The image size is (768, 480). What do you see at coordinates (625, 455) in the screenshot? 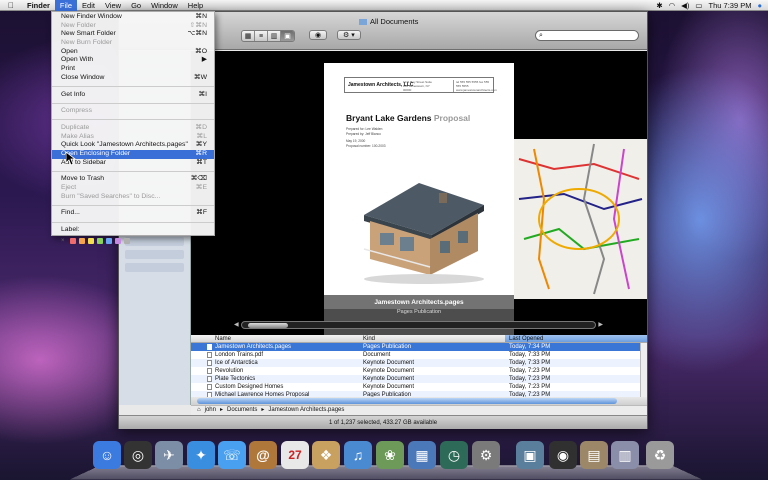
I see `downloads-stack-icon: ▥` at bounding box center [625, 455].